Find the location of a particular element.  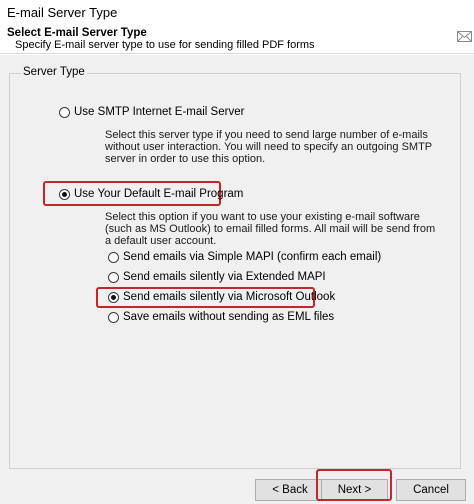

radio-label: Send emails silently via Extended MAPI is located at coordinates (224, 277).